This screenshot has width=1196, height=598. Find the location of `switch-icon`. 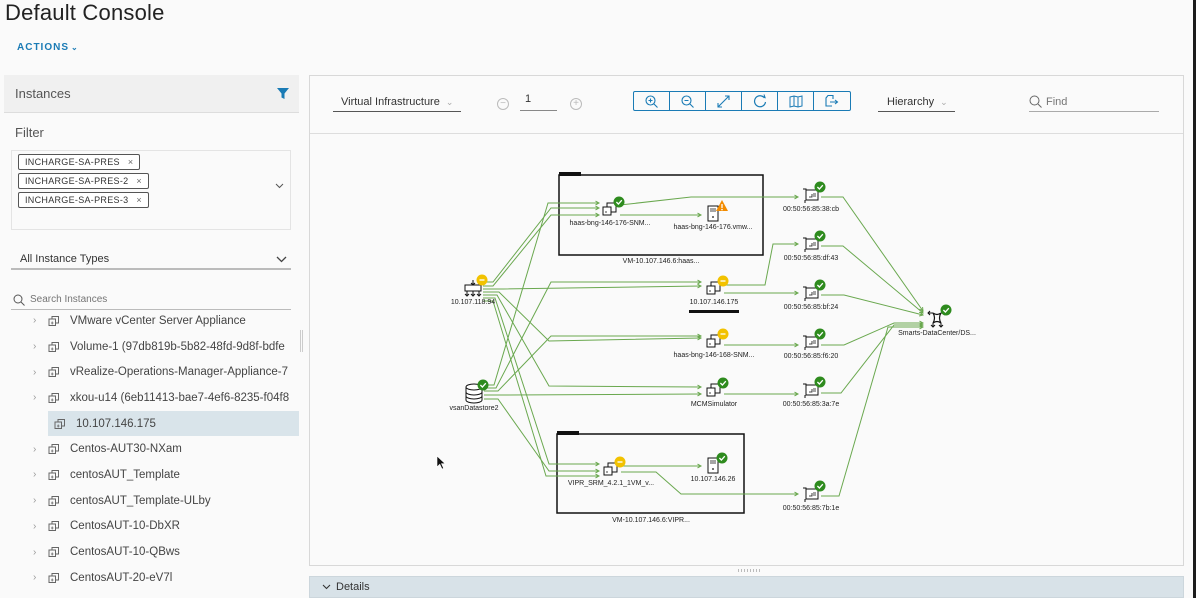

switch-icon is located at coordinates (937, 318).